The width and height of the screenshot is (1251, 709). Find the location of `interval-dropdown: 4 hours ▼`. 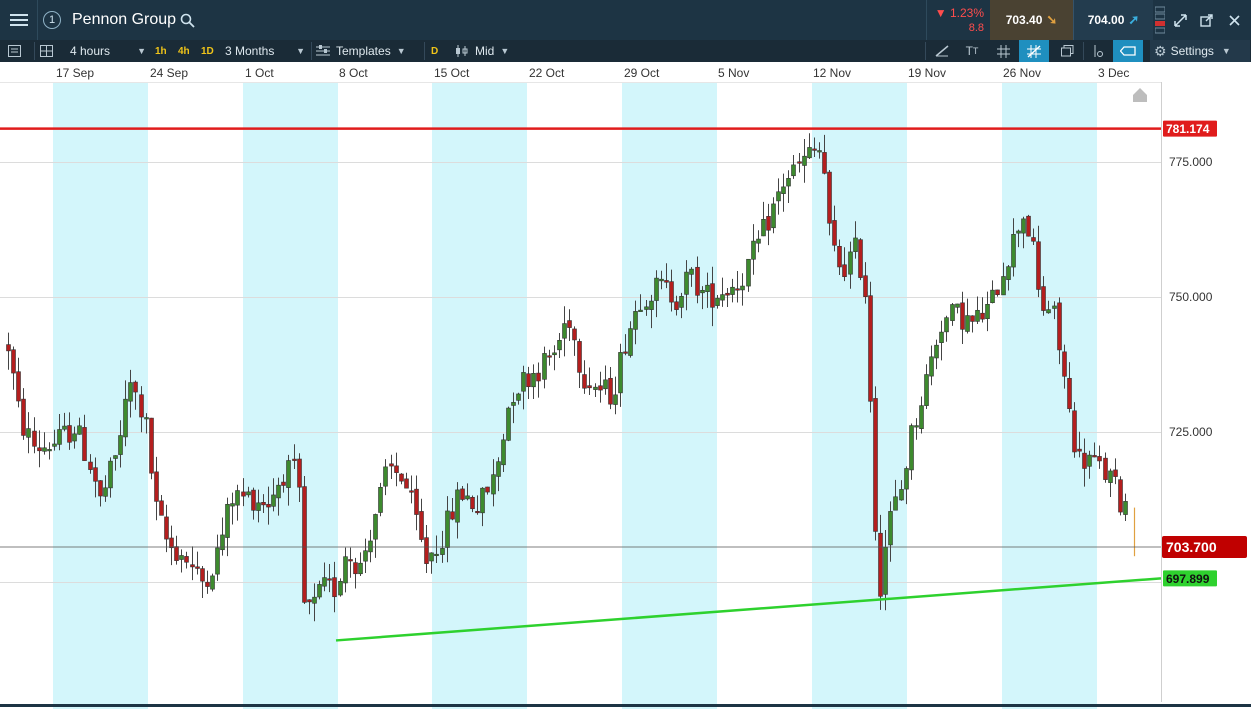

interval-dropdown: 4 hours ▼ is located at coordinates (108, 51).